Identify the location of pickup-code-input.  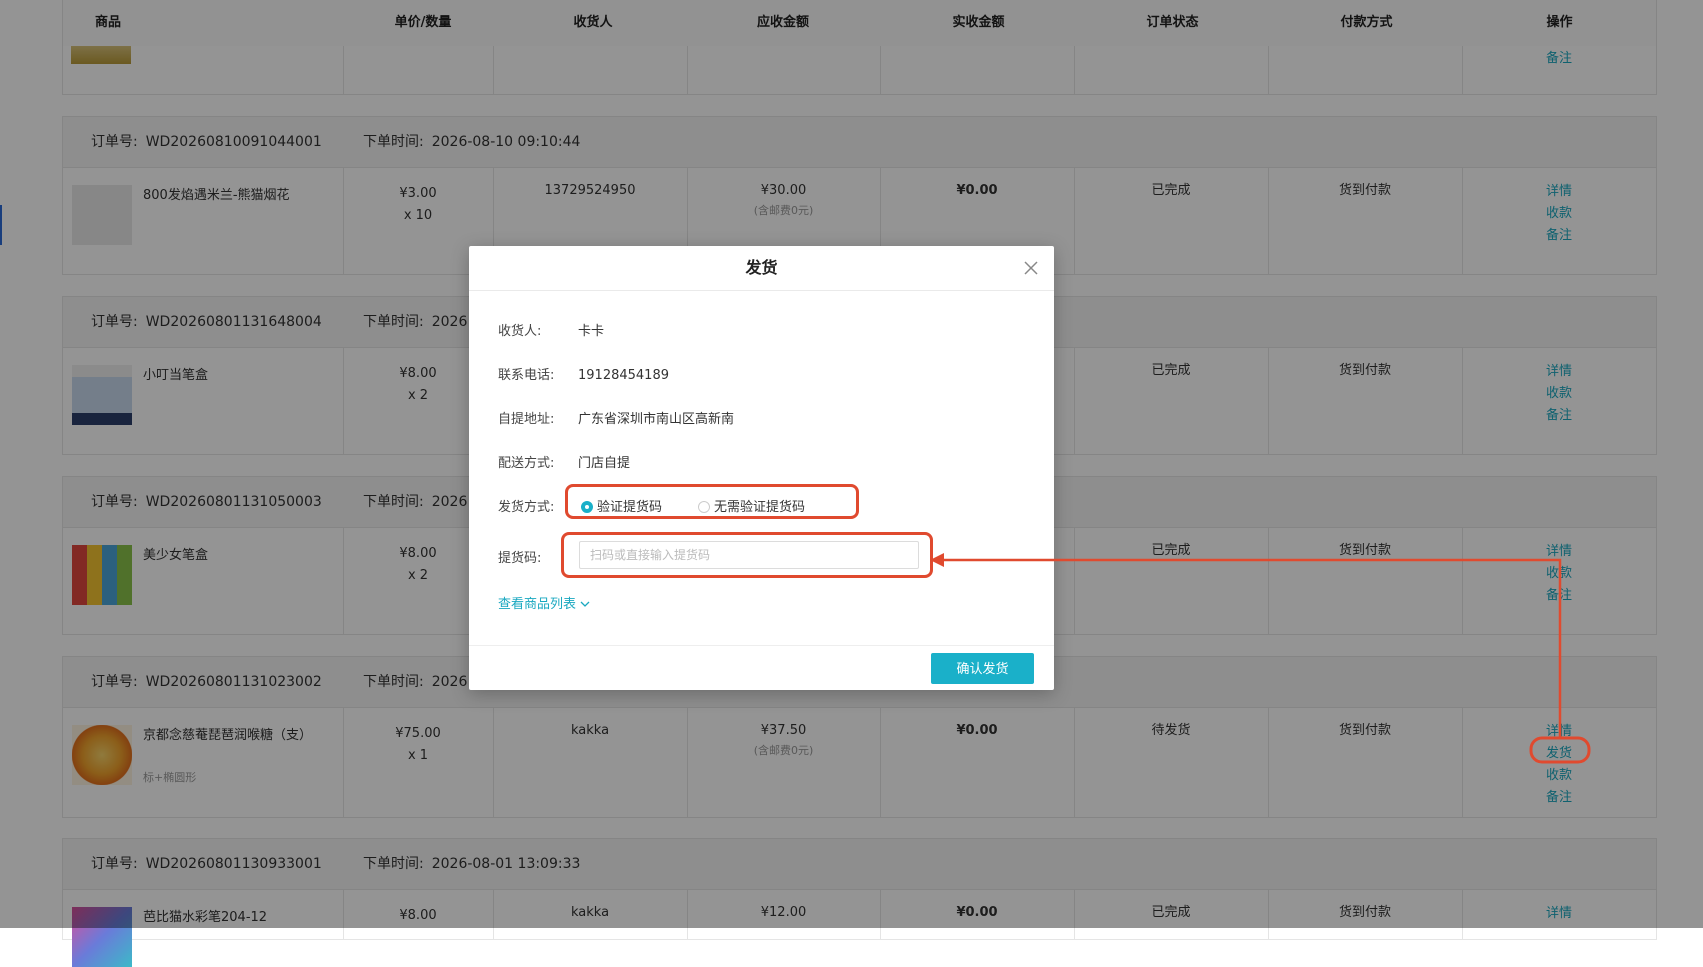
(749, 555).